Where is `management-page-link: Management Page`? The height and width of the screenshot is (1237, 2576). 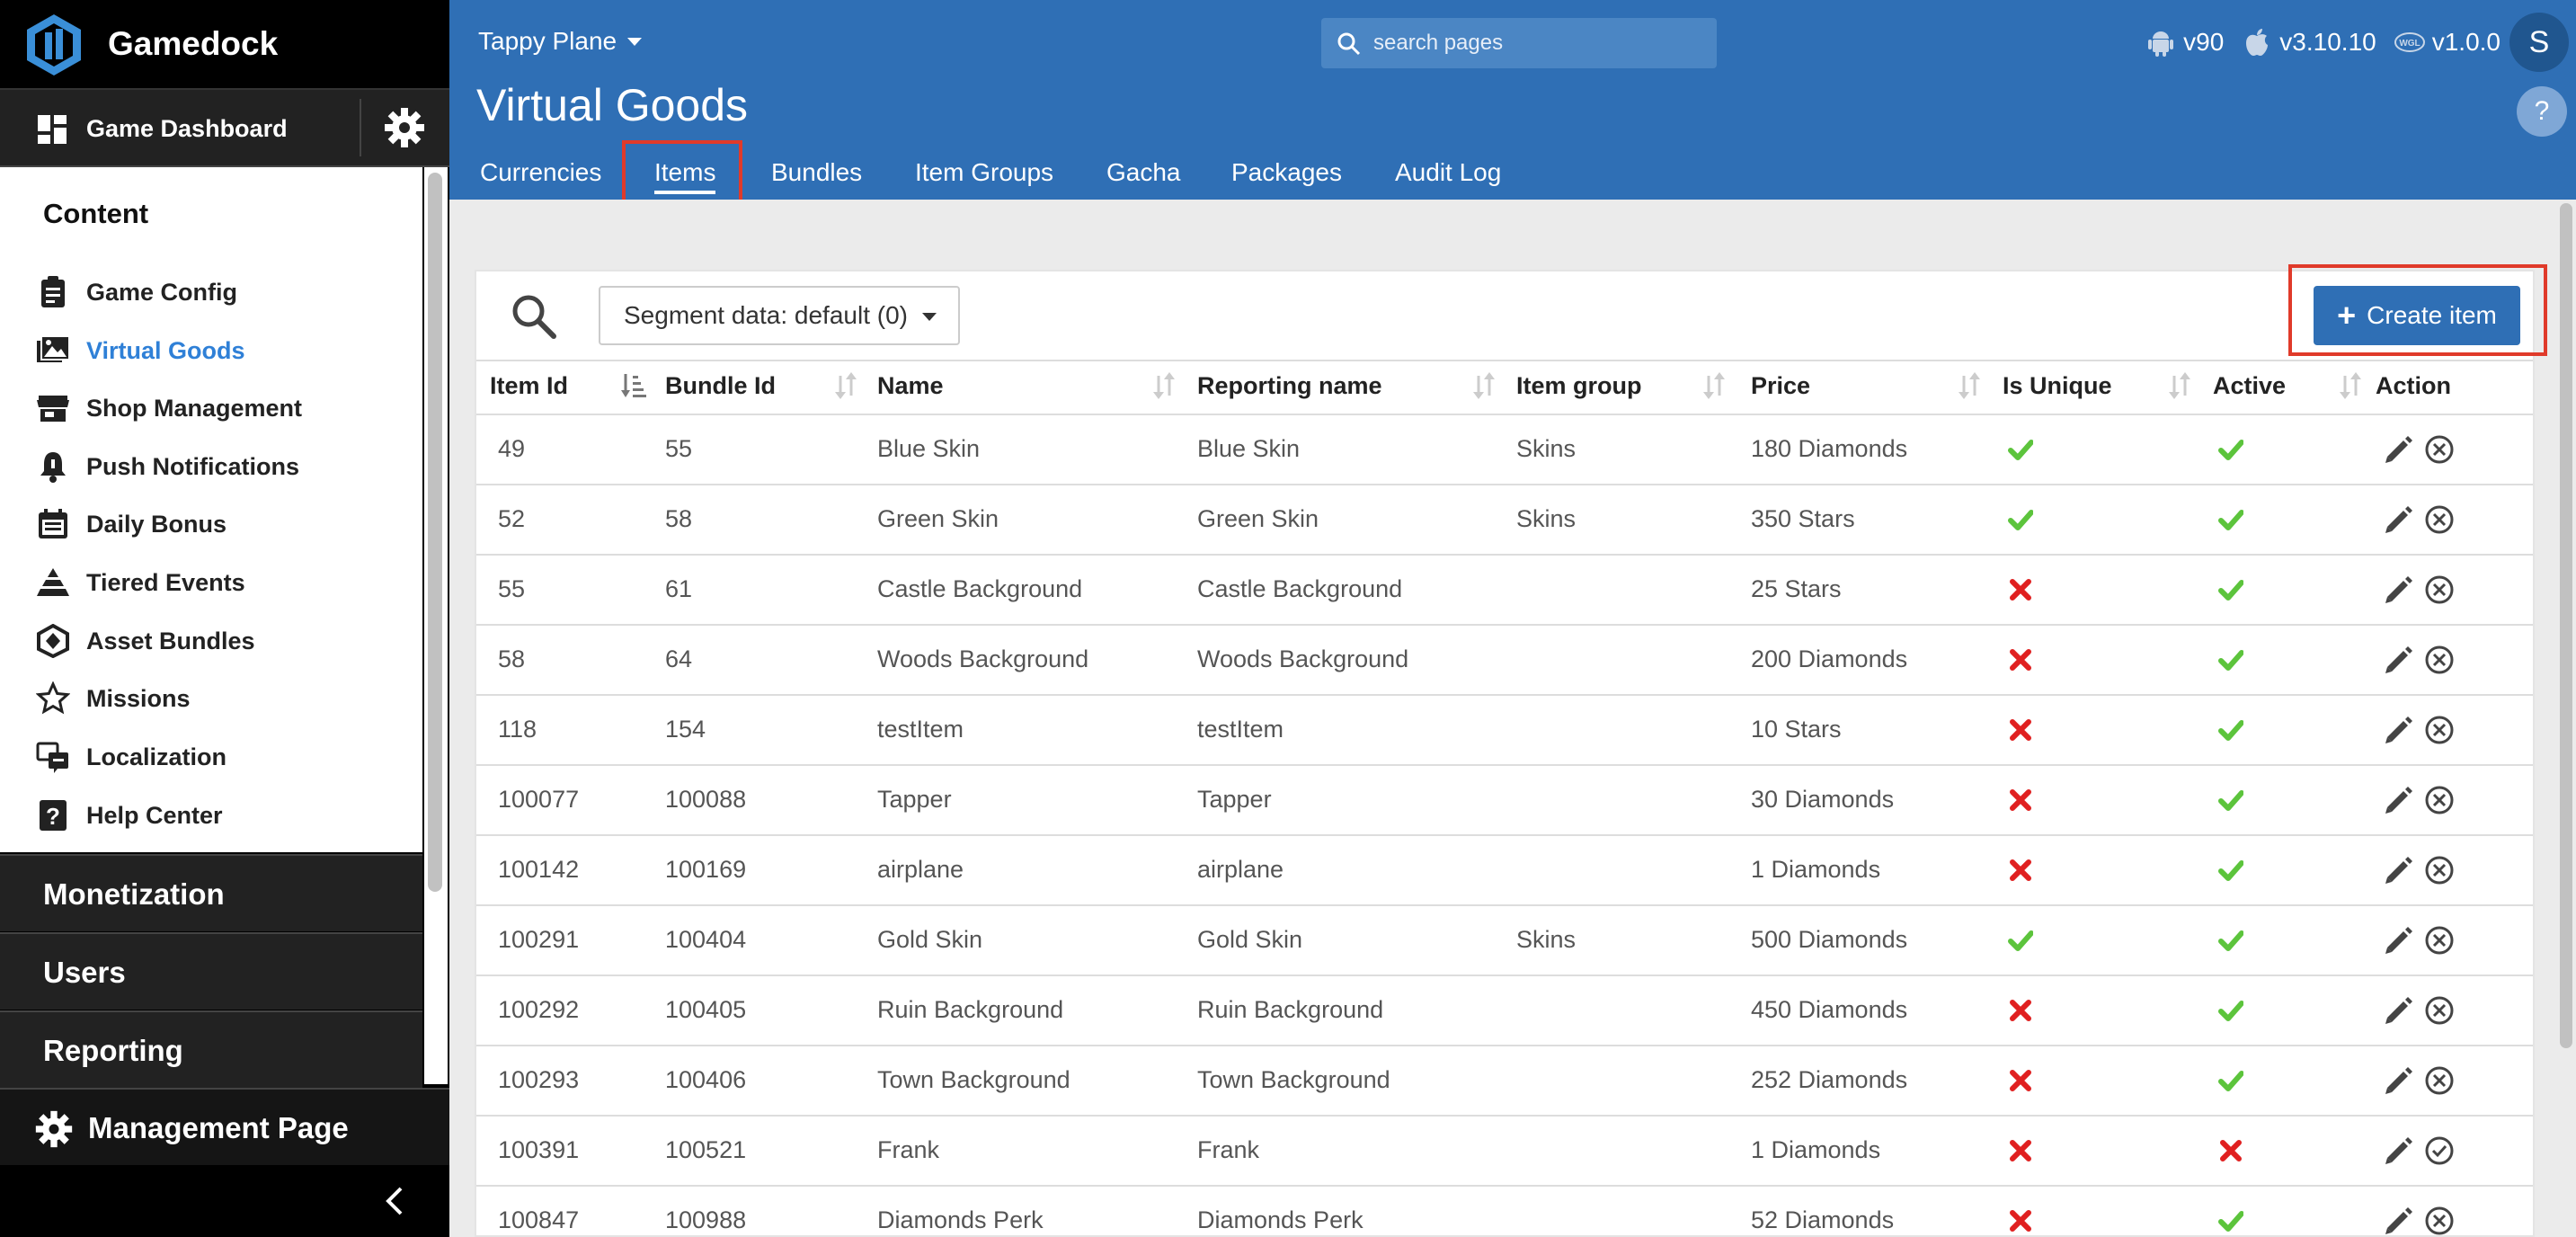
management-page-link: Management Page is located at coordinates (224, 1126).